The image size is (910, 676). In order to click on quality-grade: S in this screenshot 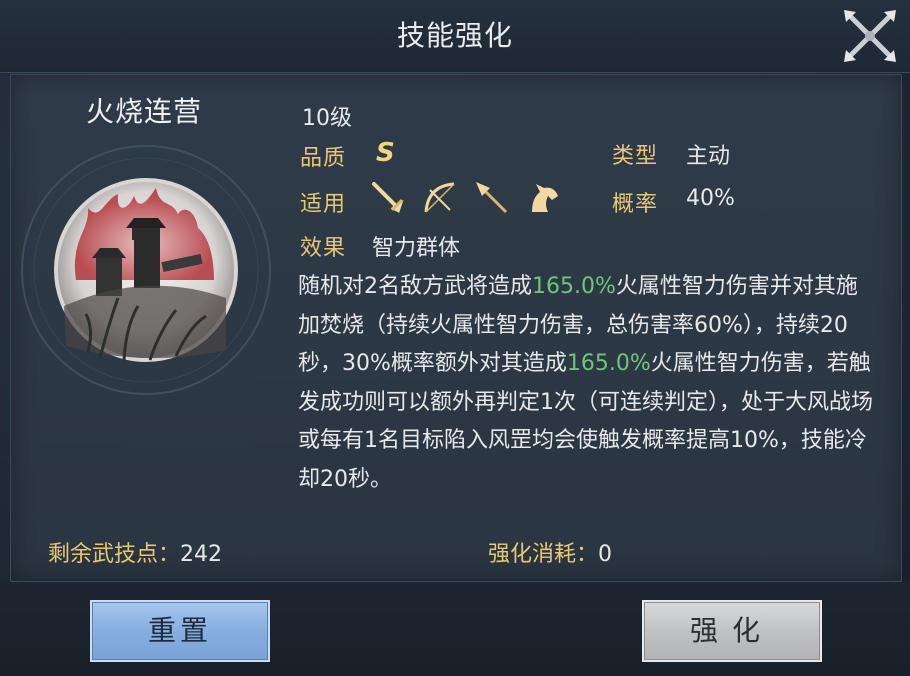, I will do `click(385, 153)`.